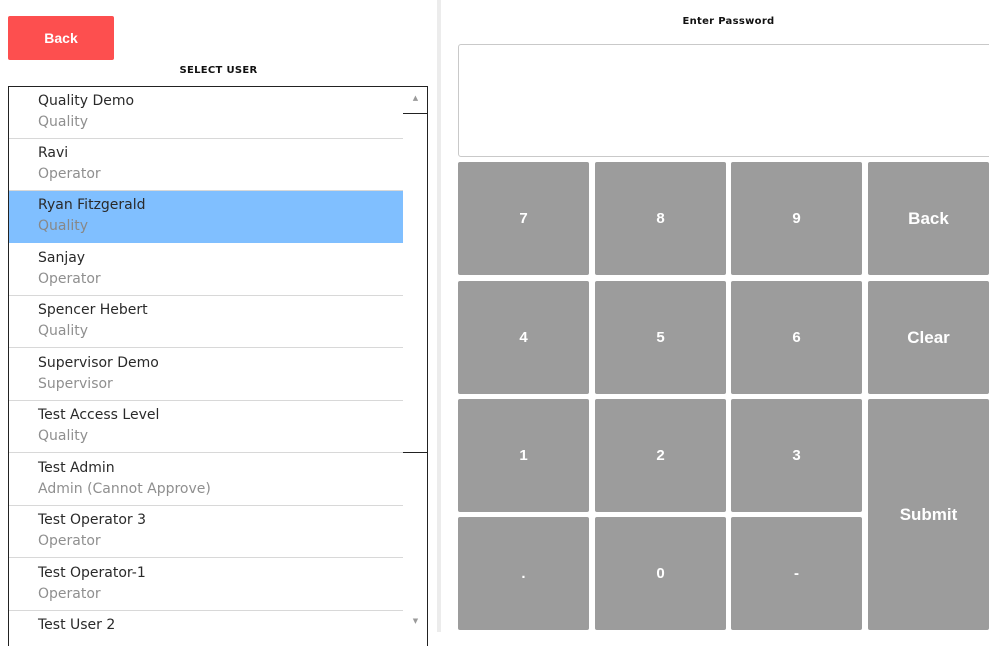 This screenshot has height=646, width=989. Describe the element at coordinates (77, 625) in the screenshot. I see `user-name: Test User 2` at that location.